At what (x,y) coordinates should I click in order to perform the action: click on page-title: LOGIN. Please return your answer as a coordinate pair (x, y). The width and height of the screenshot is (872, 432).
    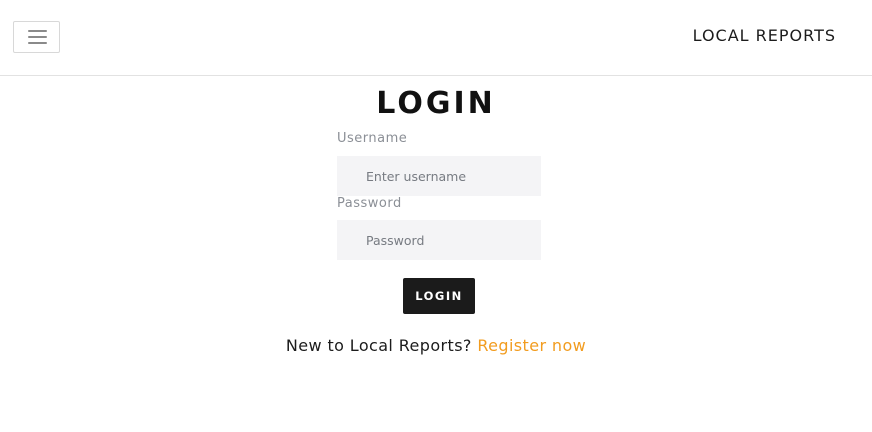
    Looking at the image, I should click on (436, 103).